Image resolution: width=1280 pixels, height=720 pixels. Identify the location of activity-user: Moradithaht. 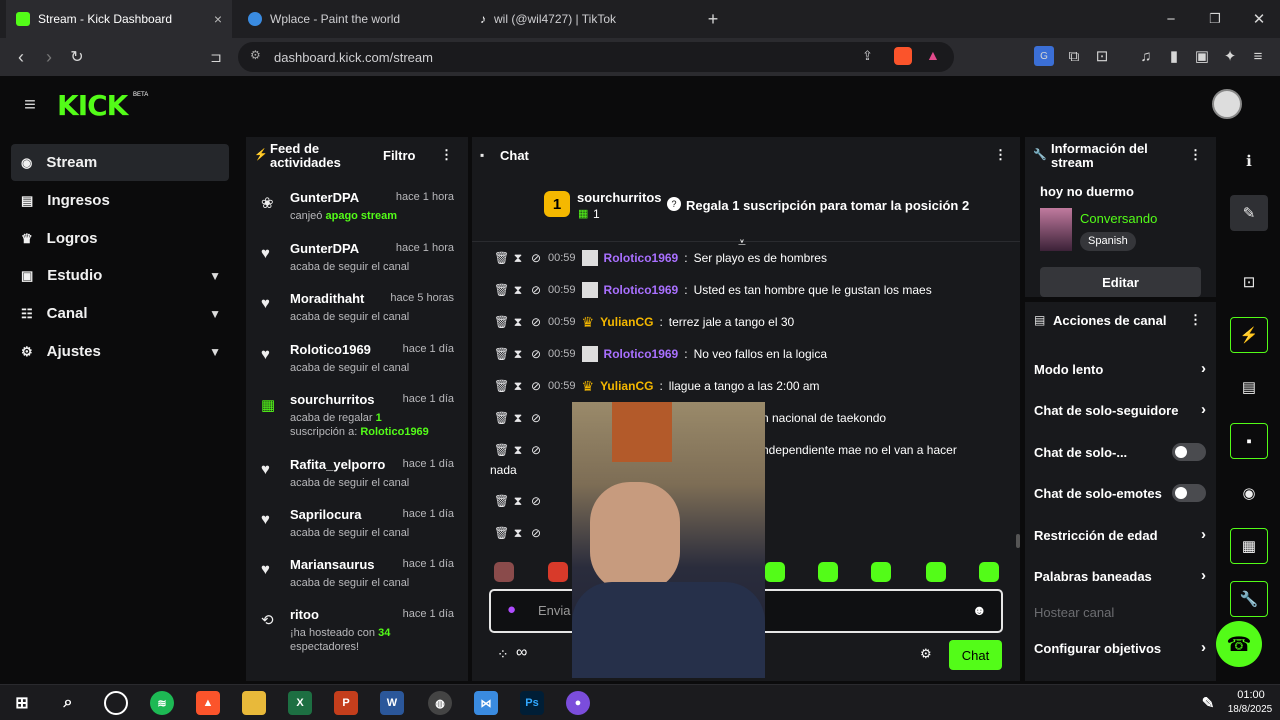
(327, 298).